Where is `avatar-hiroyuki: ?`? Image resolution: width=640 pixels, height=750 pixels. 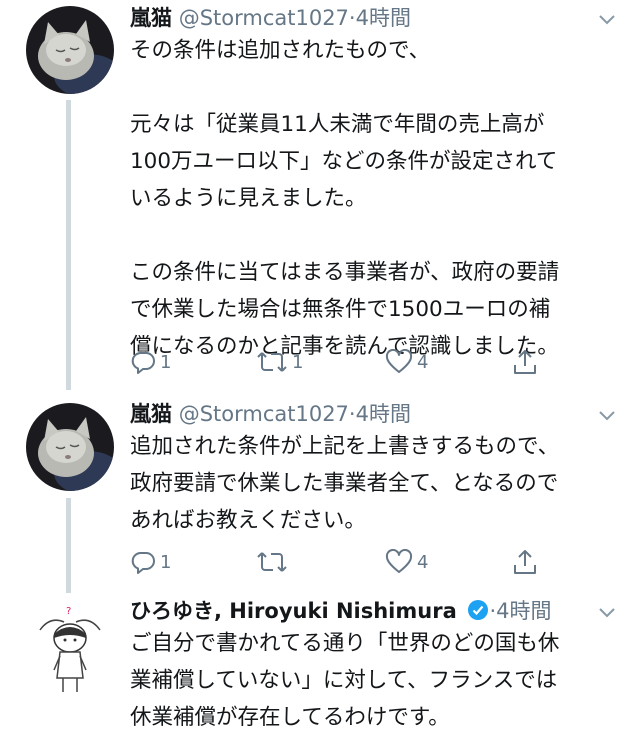 avatar-hiroyuki: ? is located at coordinates (70, 650).